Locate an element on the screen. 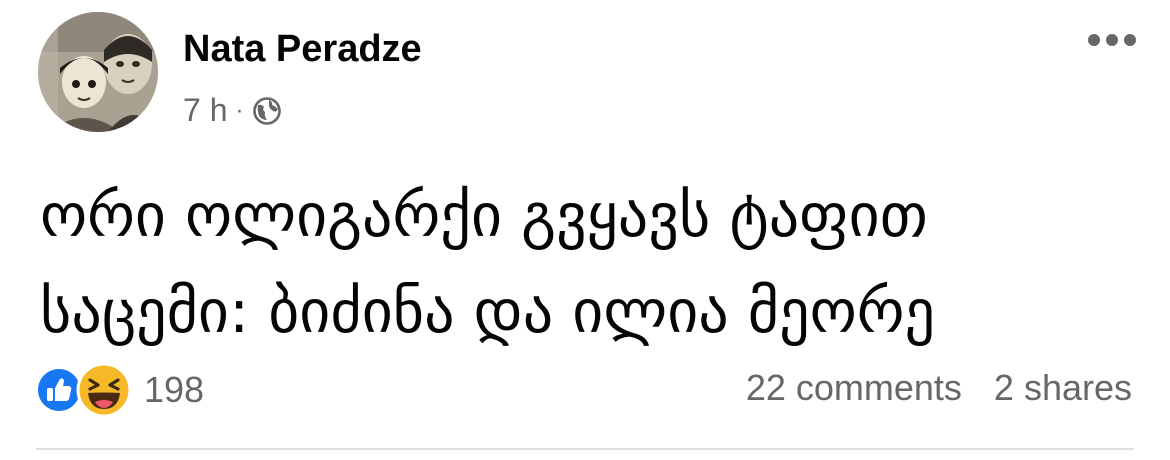 Image resolution: width=1170 pixels, height=460 pixels. comments-count-link: 22 comments is located at coordinates (854, 388).